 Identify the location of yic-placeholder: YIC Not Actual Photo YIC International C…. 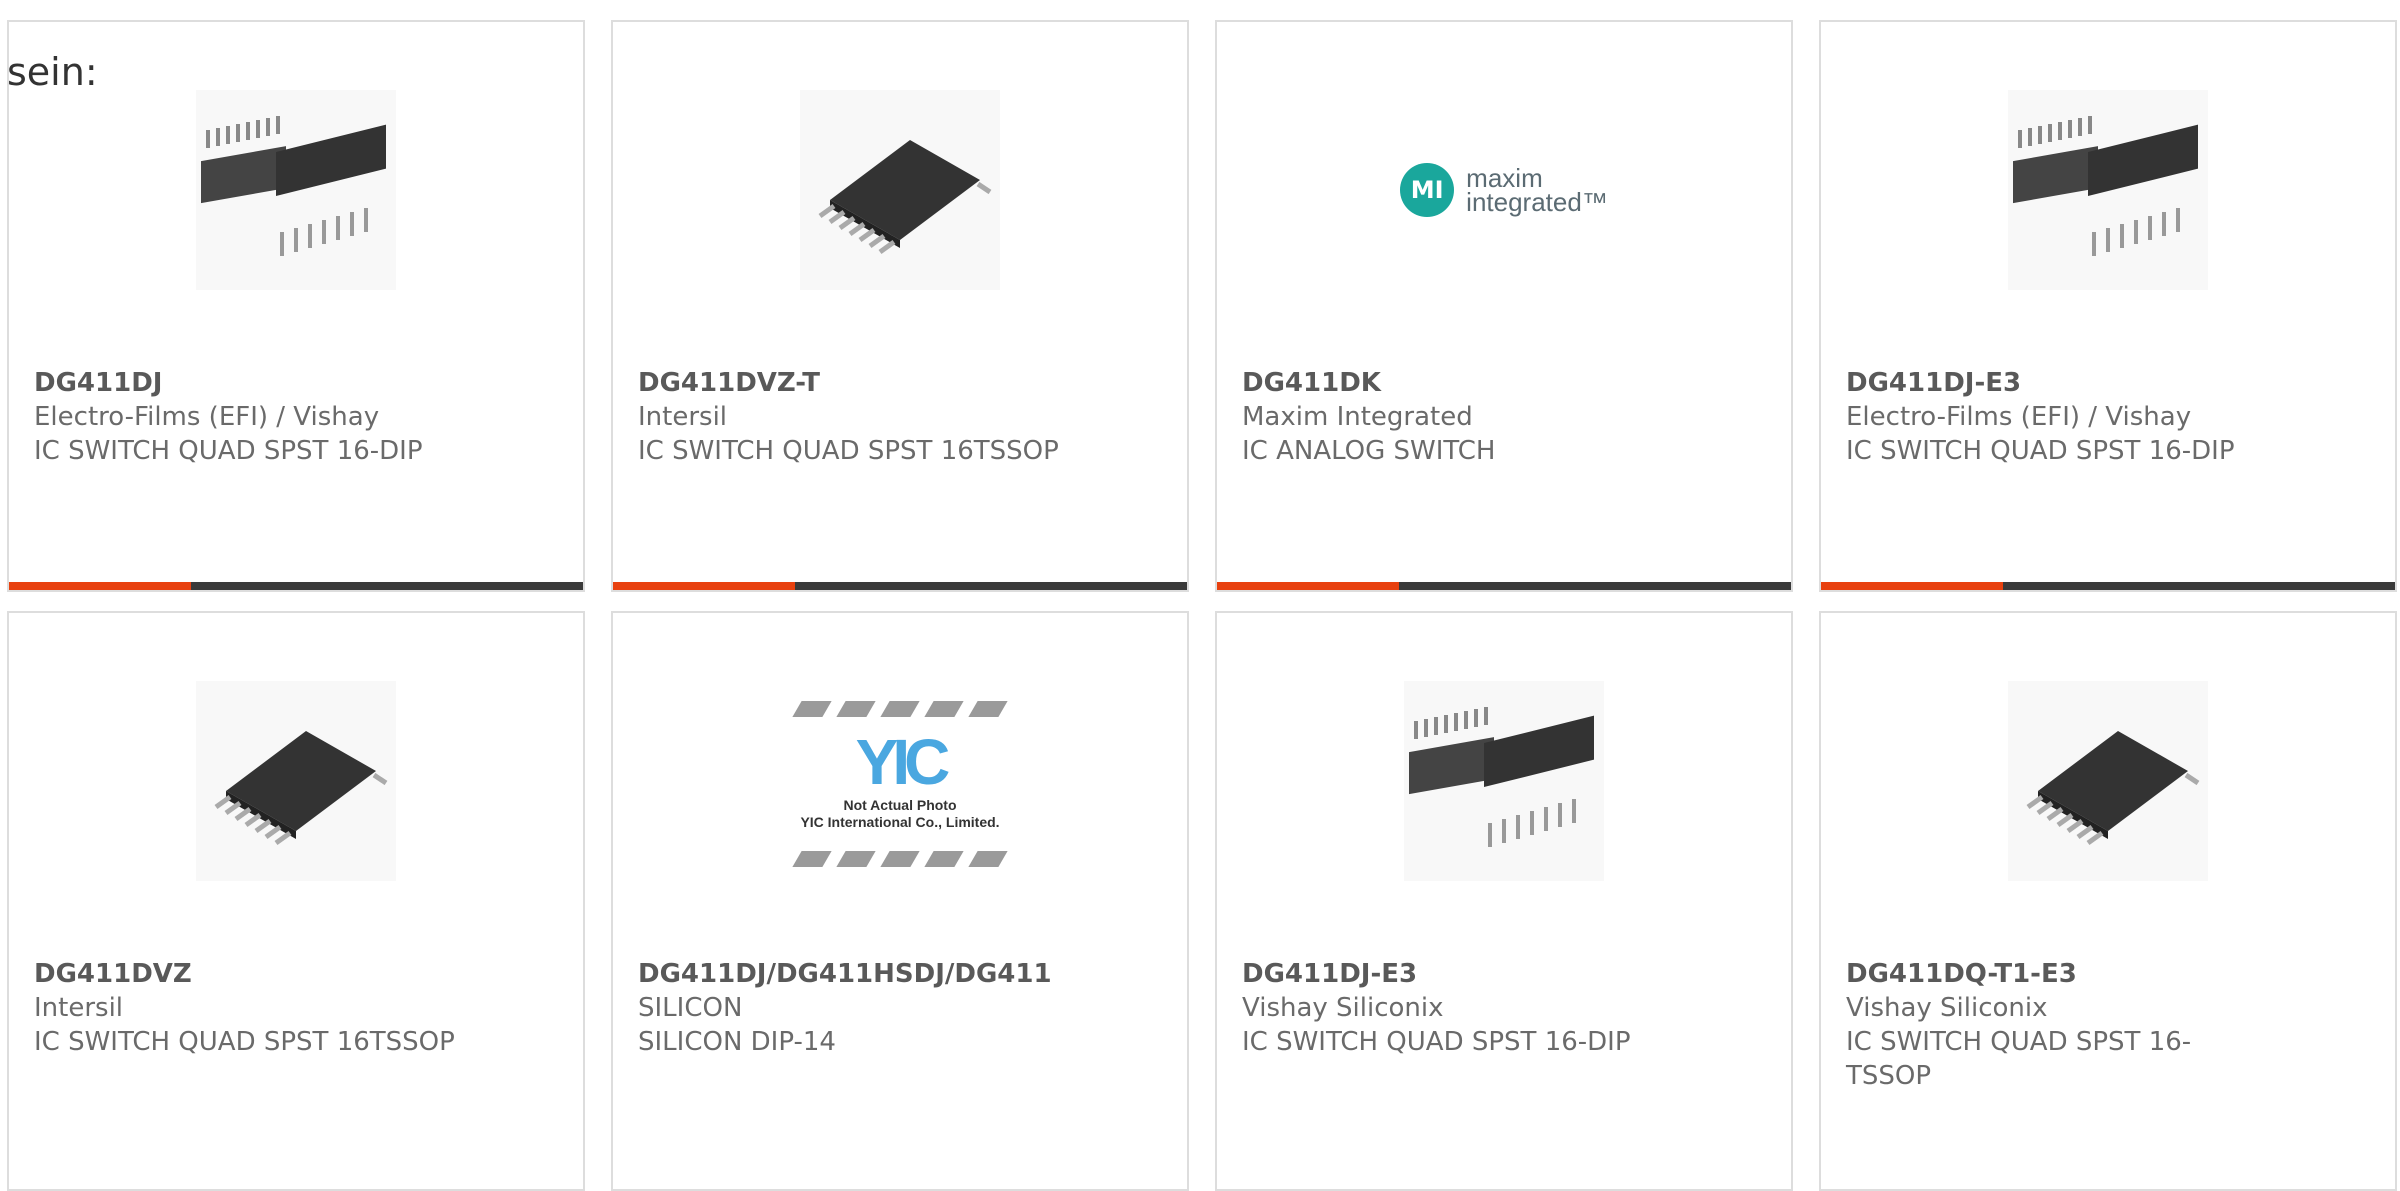
(900, 821).